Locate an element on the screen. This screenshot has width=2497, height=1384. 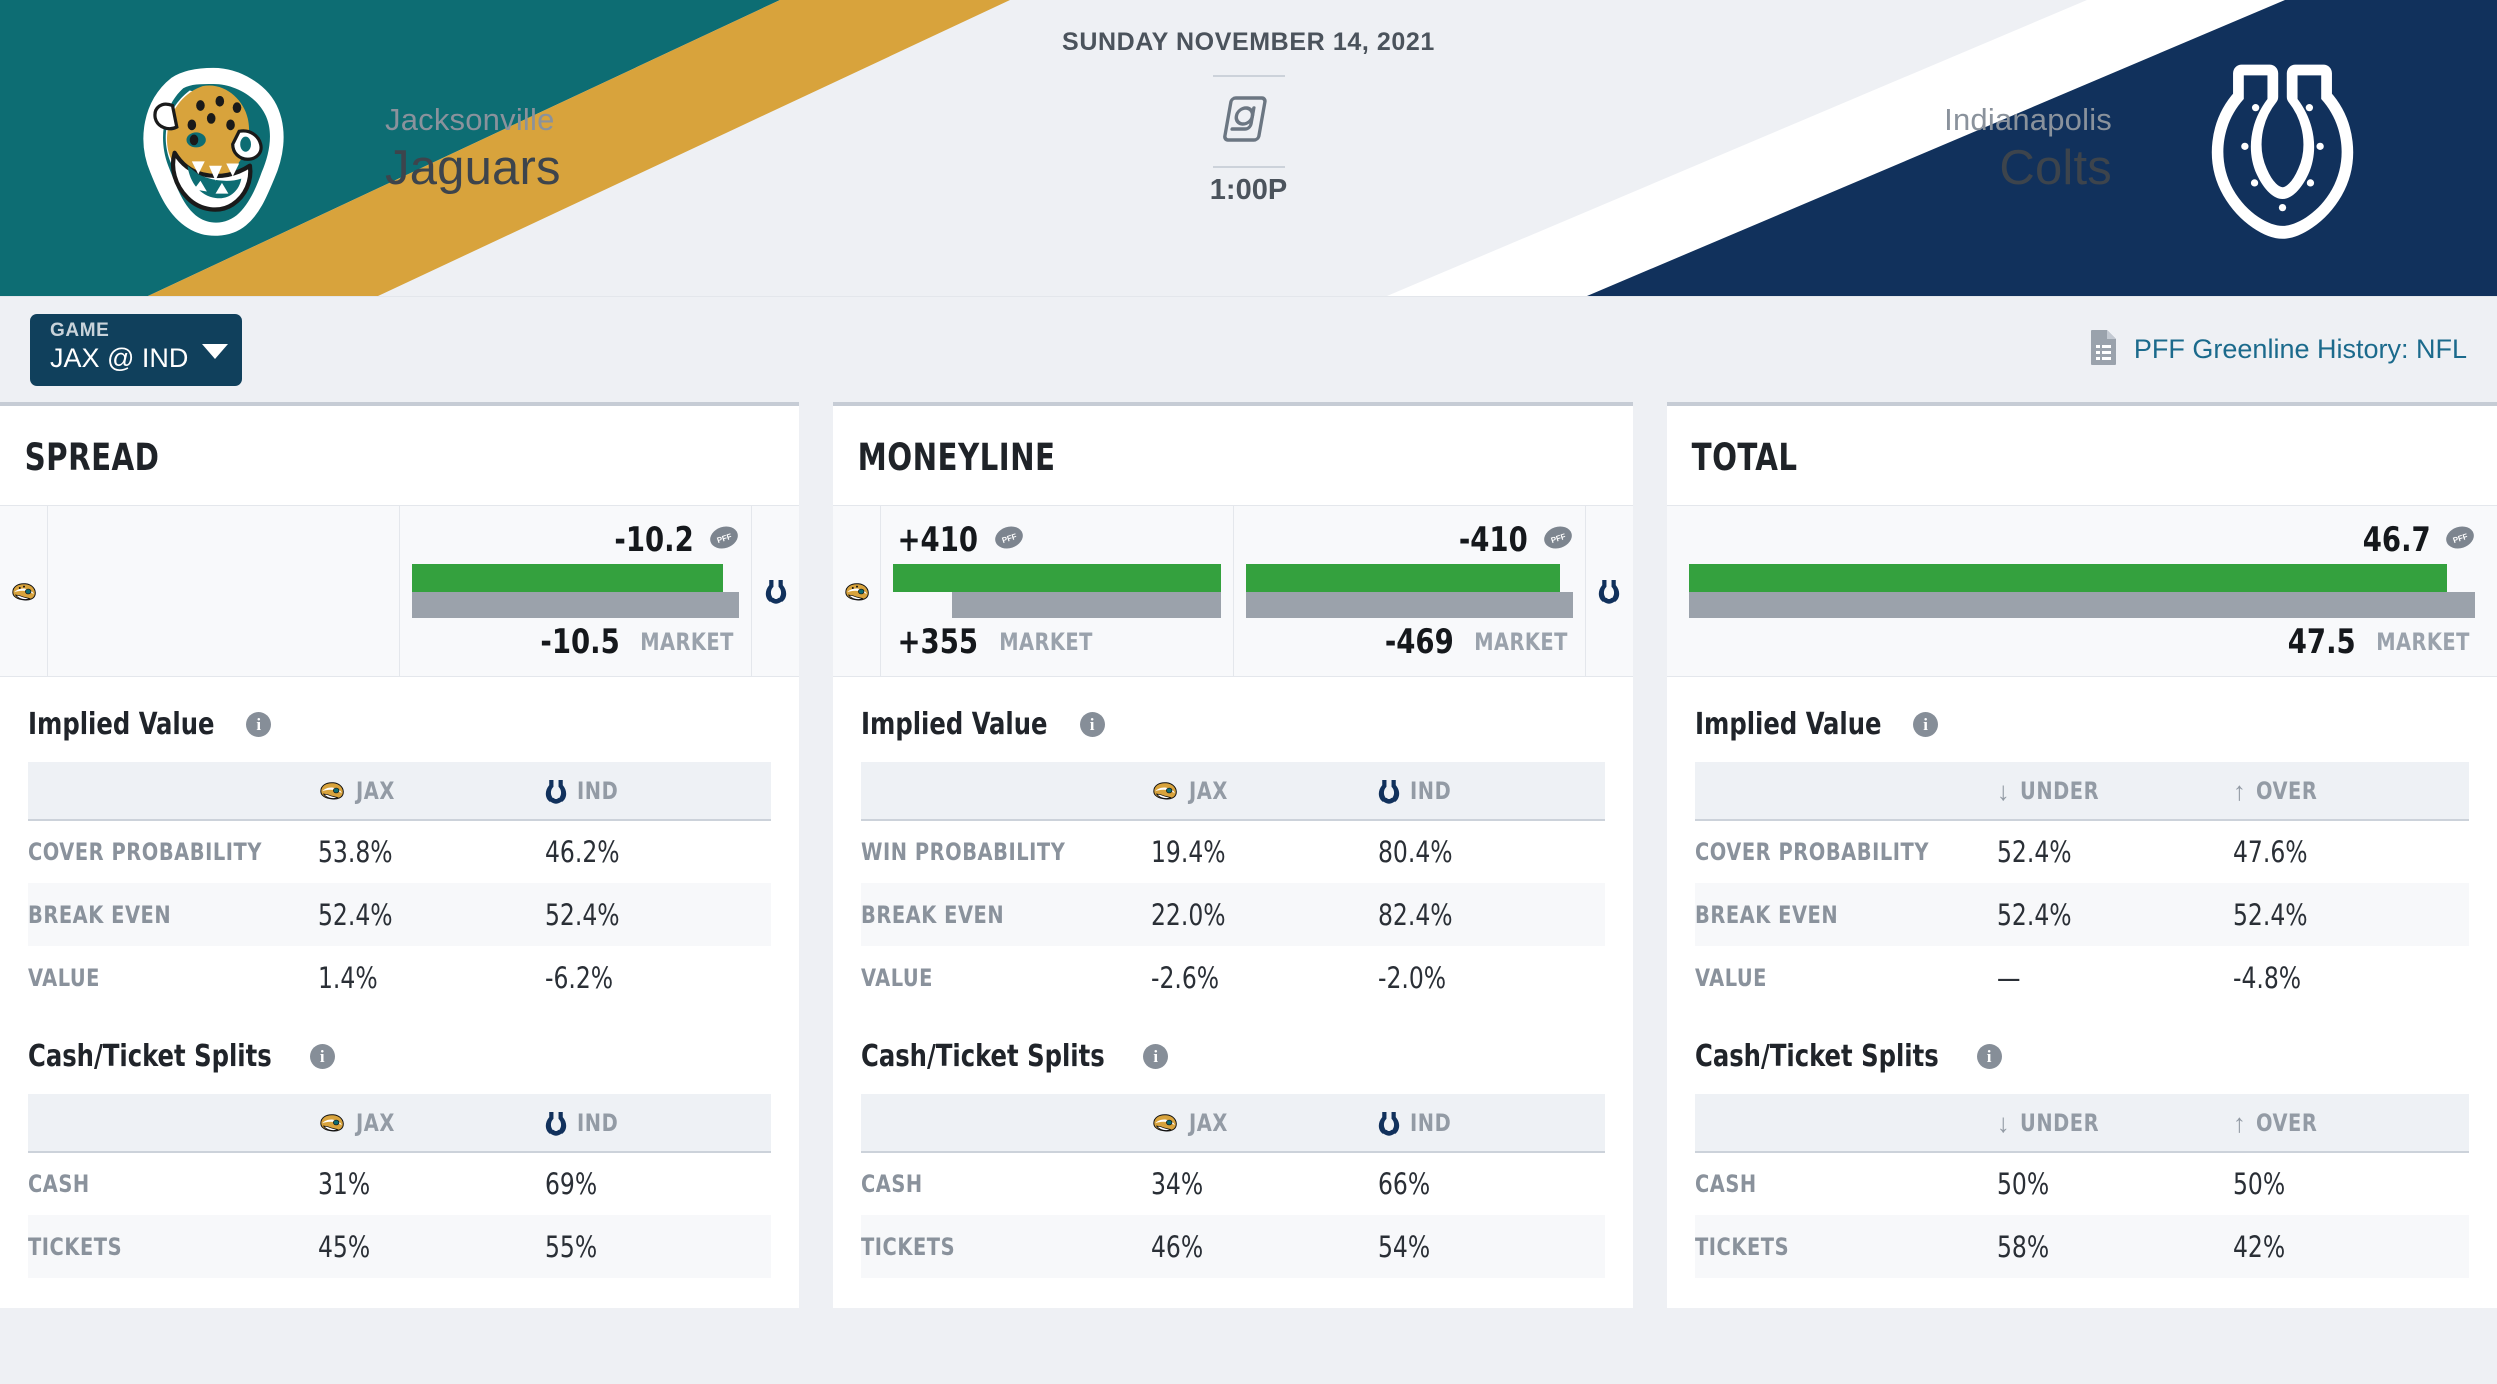
table-row: VALUE -2.6% -2.0% is located at coordinates (1232, 977).